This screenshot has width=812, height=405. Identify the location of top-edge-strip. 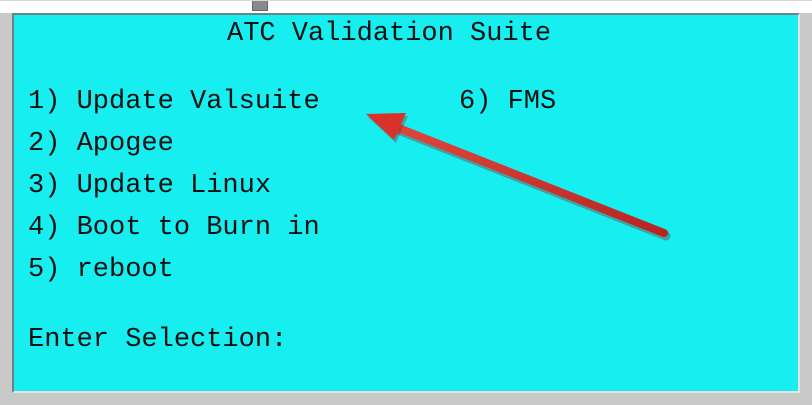
(406, 7).